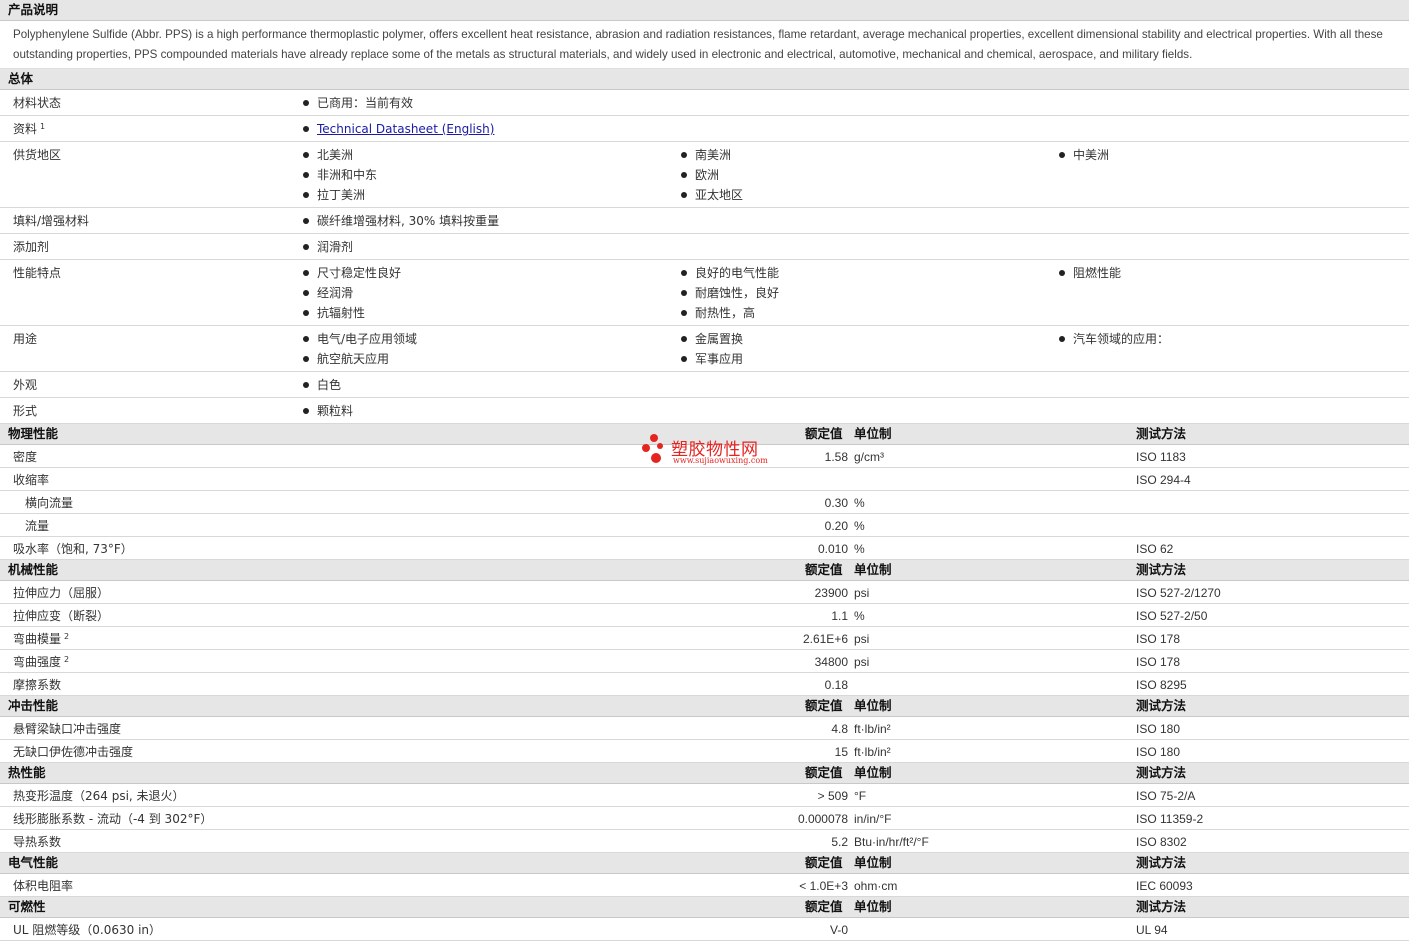 This screenshot has width=1409, height=942. What do you see at coordinates (1161, 685) in the screenshot?
I see `property-test-method: ISO 8295` at bounding box center [1161, 685].